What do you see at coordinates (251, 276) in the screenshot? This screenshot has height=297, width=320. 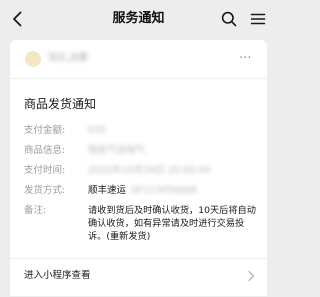 I see `chevron-right-icon` at bounding box center [251, 276].